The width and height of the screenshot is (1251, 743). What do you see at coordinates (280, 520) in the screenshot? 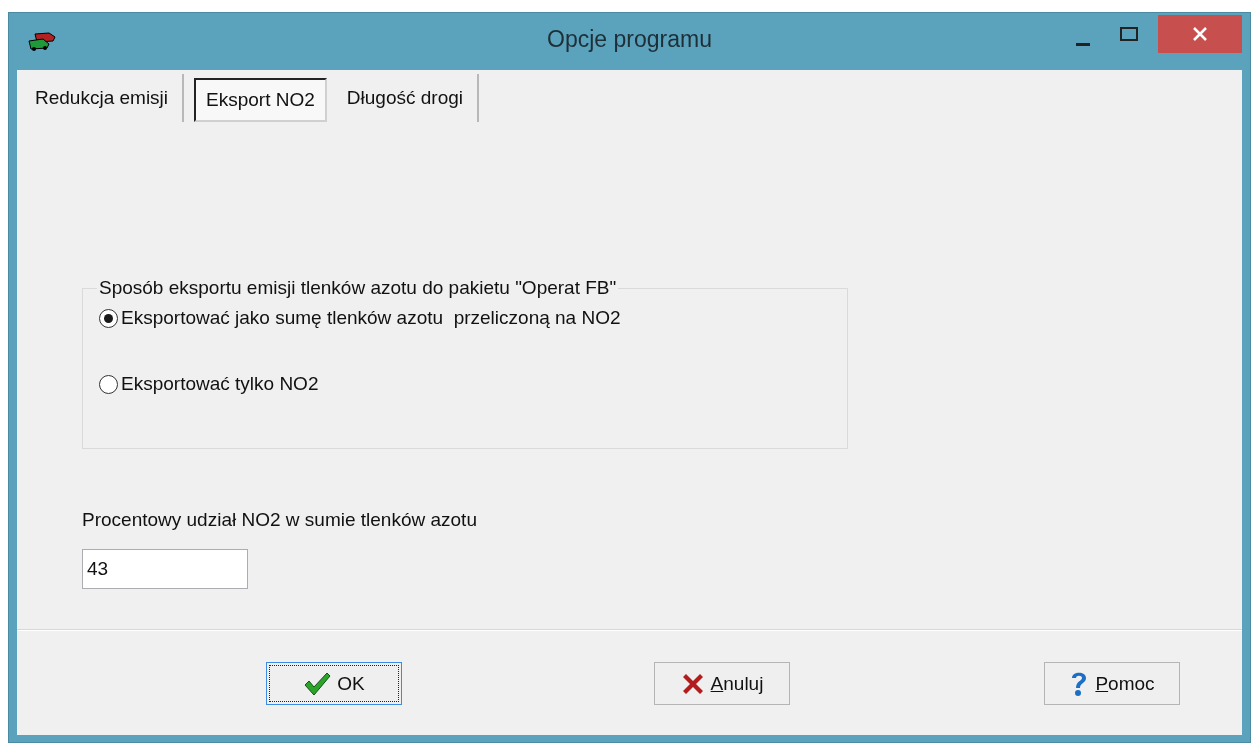
I see `field-label: Procentowy udział NO2 w sumie tlenków azotu` at bounding box center [280, 520].